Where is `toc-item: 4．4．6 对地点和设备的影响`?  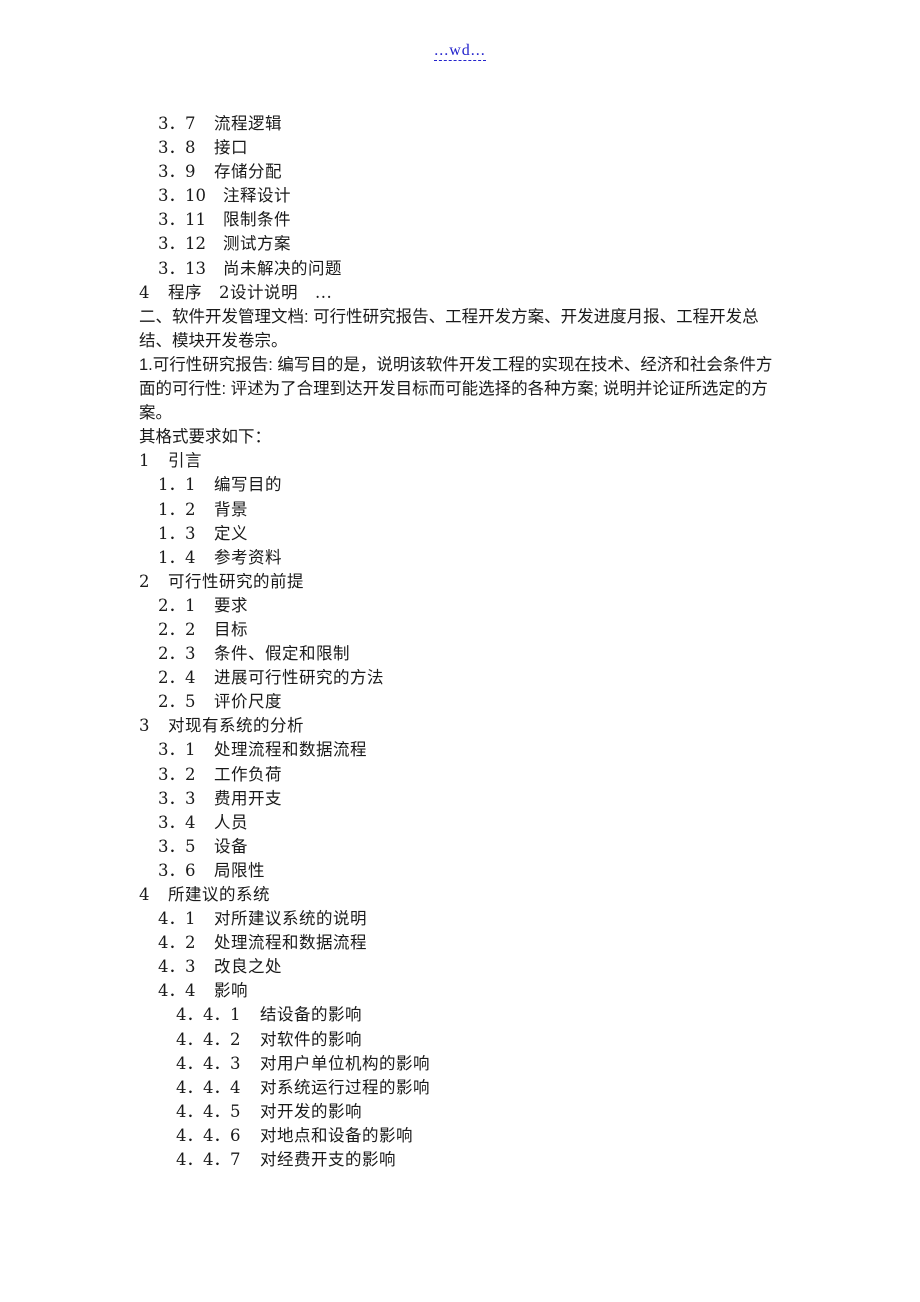
toc-item: 4．4．6 对地点和设备的影响 is located at coordinates (464, 1136).